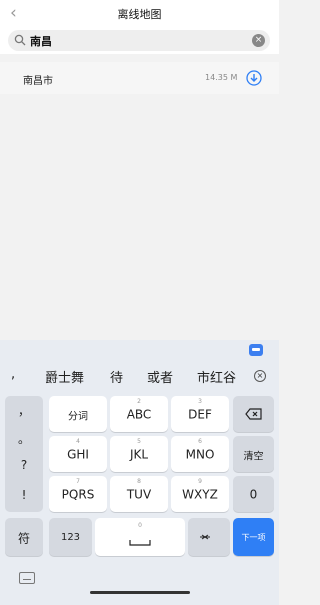  What do you see at coordinates (139, 78) in the screenshot?
I see `list-item: 南昌市 14.35 M` at bounding box center [139, 78].